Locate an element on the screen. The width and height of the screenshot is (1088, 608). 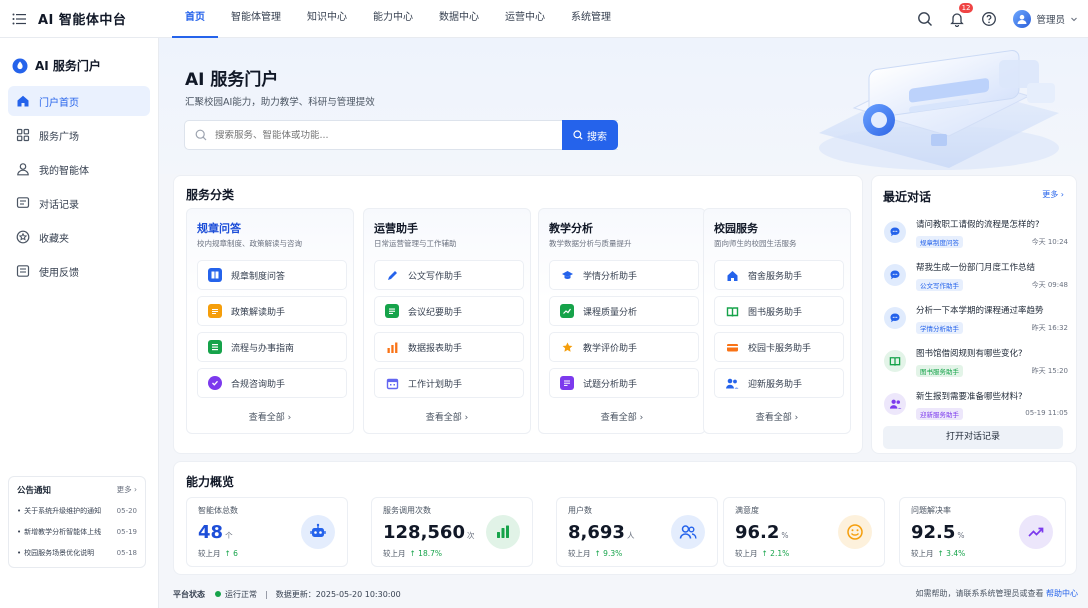
stat-value-row: 8,693 人 is located at coordinates (601, 532).